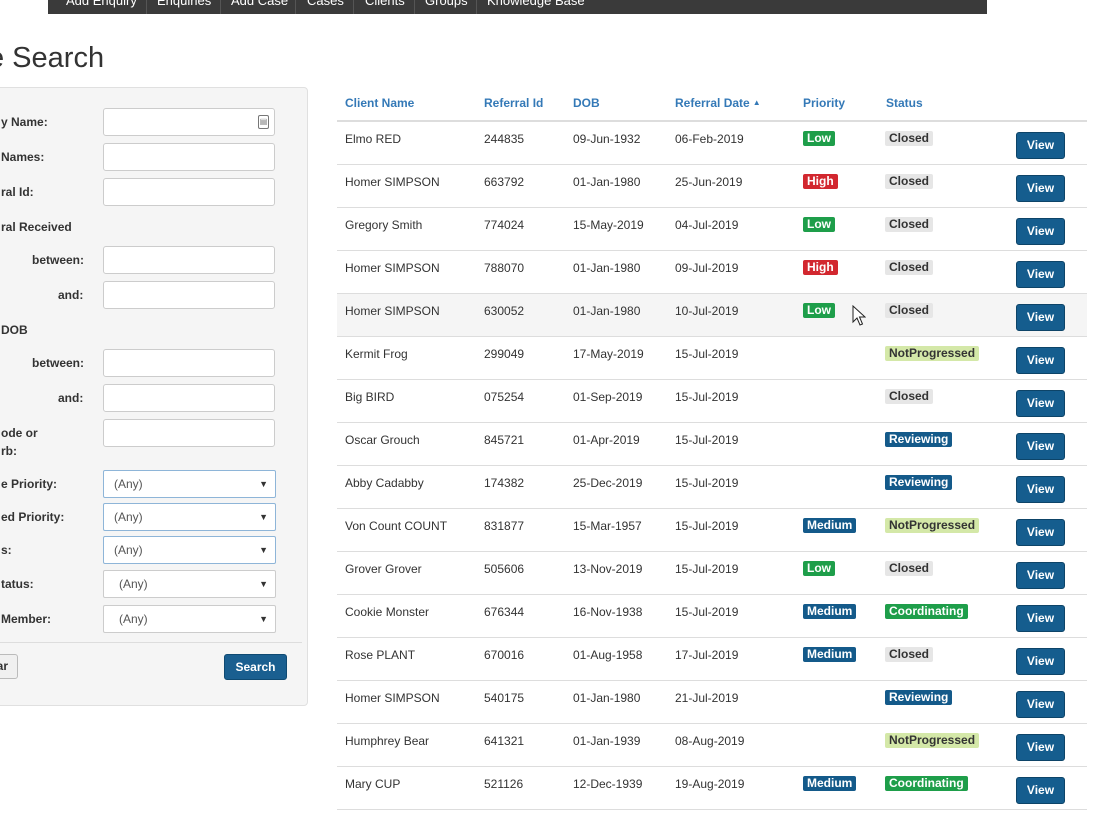 This screenshot has height=816, width=1109. What do you see at coordinates (606, 440) in the screenshot?
I see `dob-cell: 01-Apr-2019` at bounding box center [606, 440].